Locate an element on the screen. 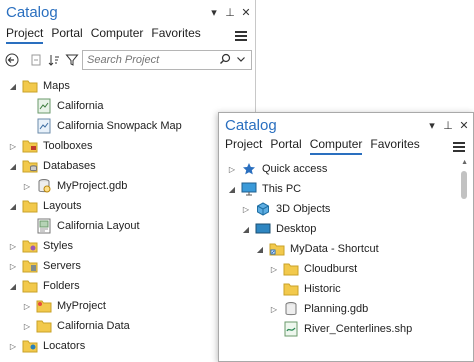 This screenshot has height=362, width=474. chevron-down-icon is located at coordinates (241, 60).